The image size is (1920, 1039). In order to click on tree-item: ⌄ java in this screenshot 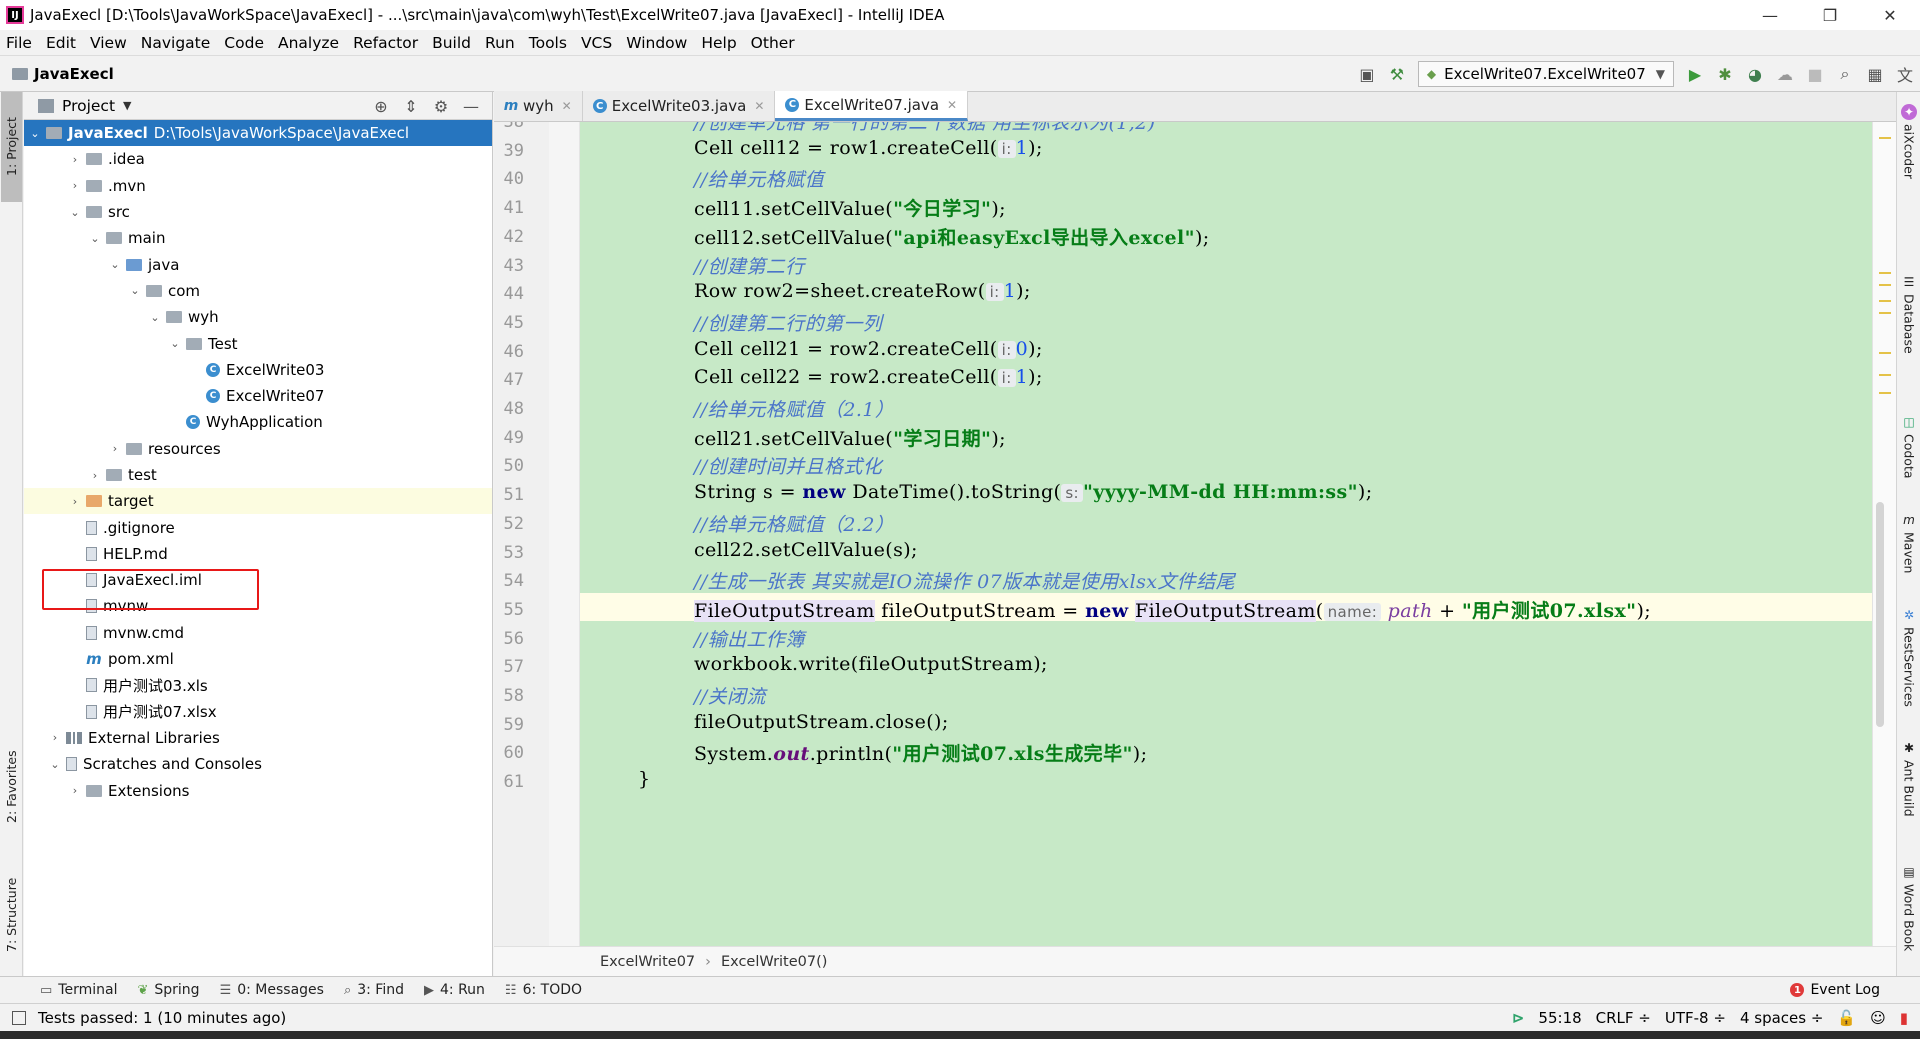, I will do `click(258, 264)`.